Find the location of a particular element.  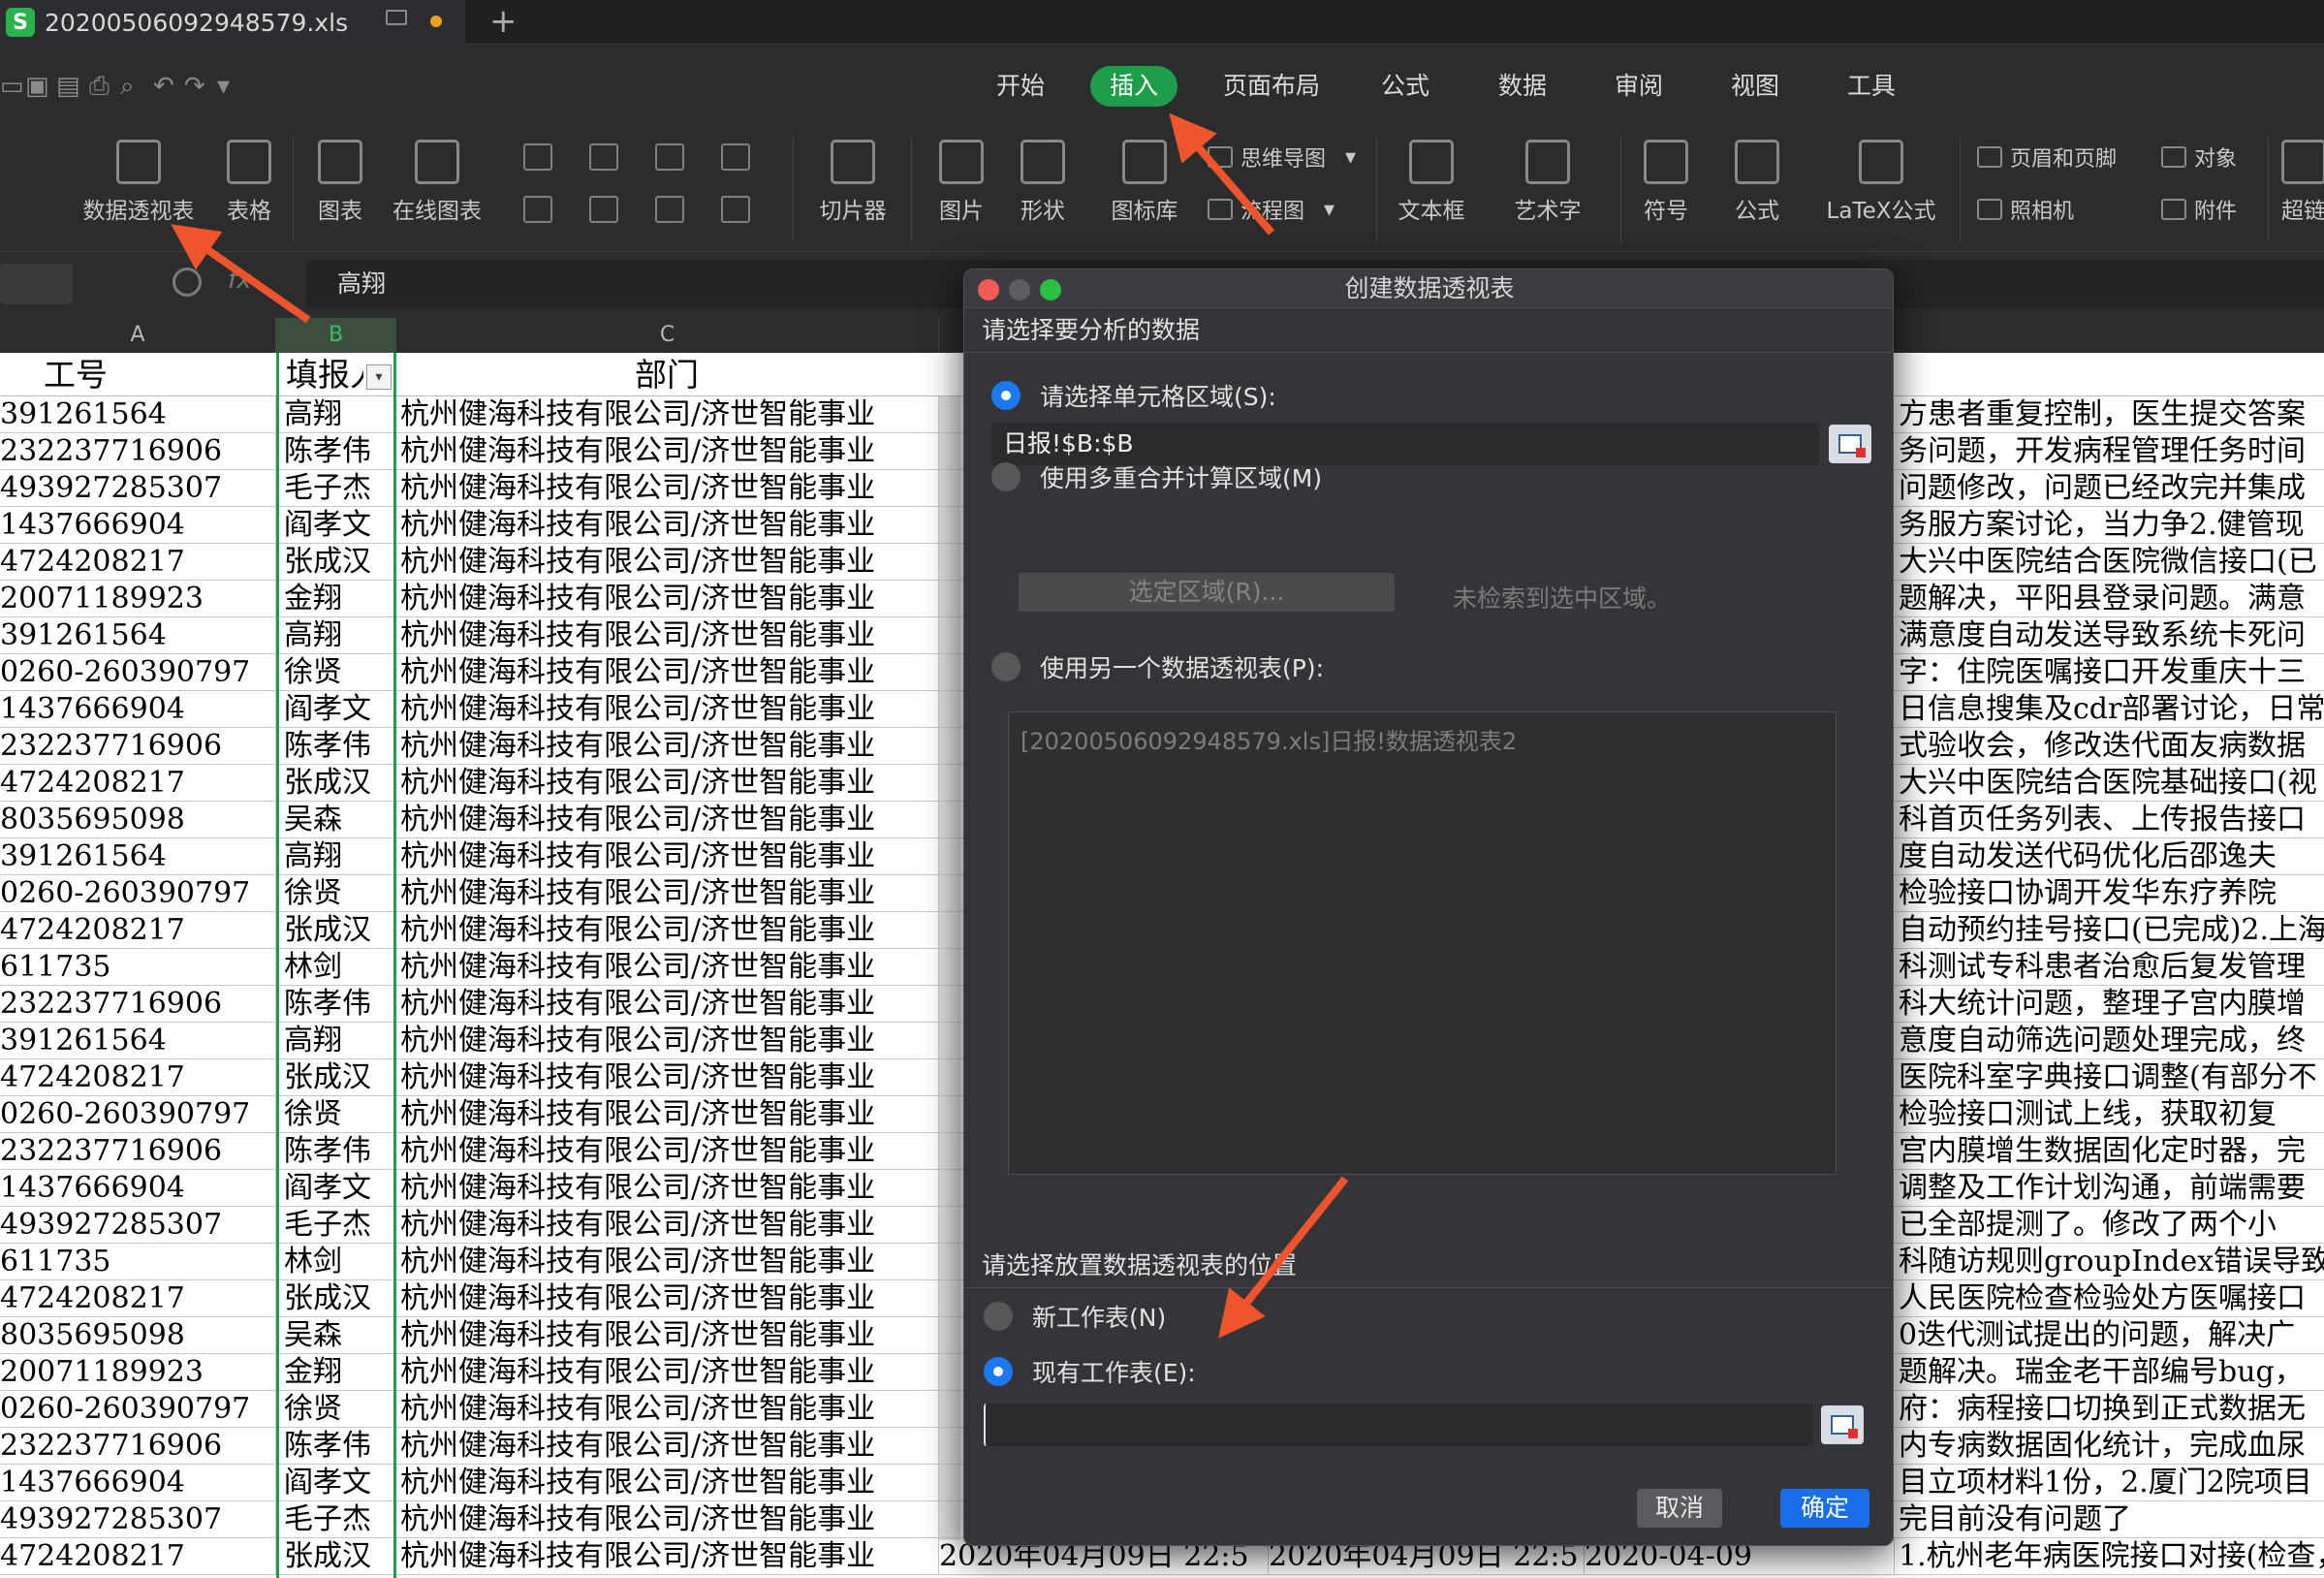

pdf-icon: ▤ is located at coordinates (68, 87).